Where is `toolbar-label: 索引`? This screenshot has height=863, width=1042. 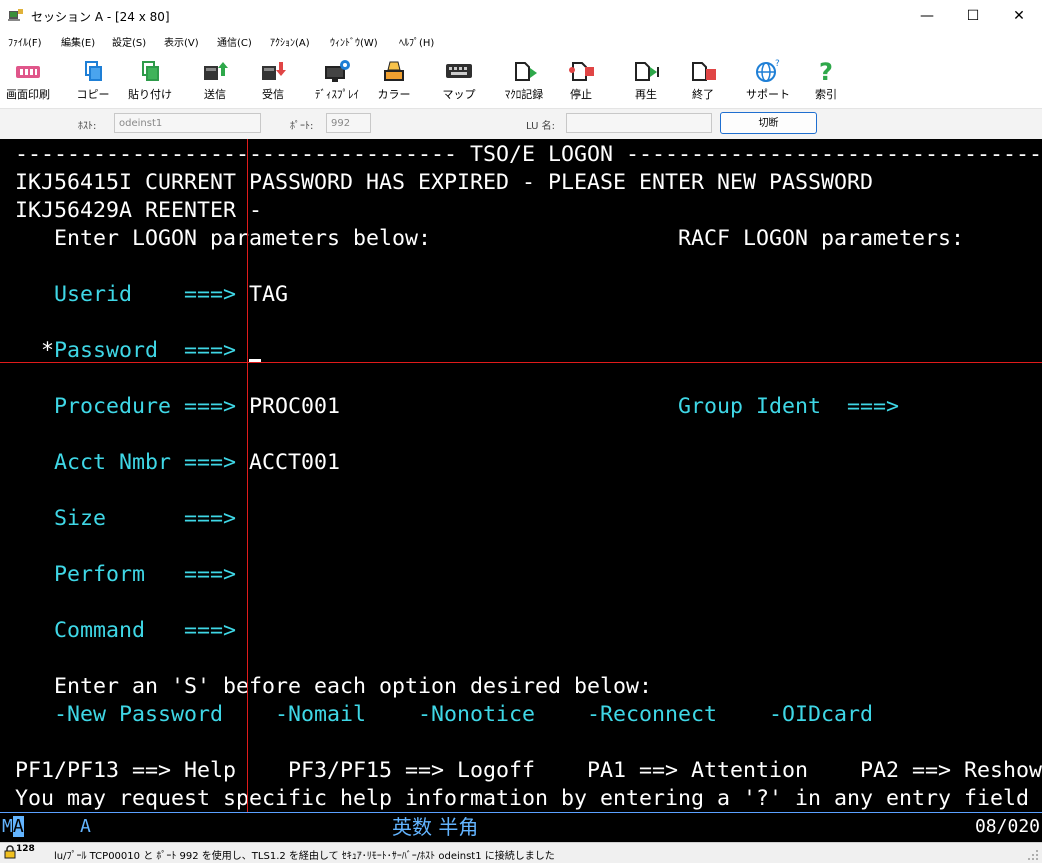
toolbar-label: 索引 is located at coordinates (826, 94).